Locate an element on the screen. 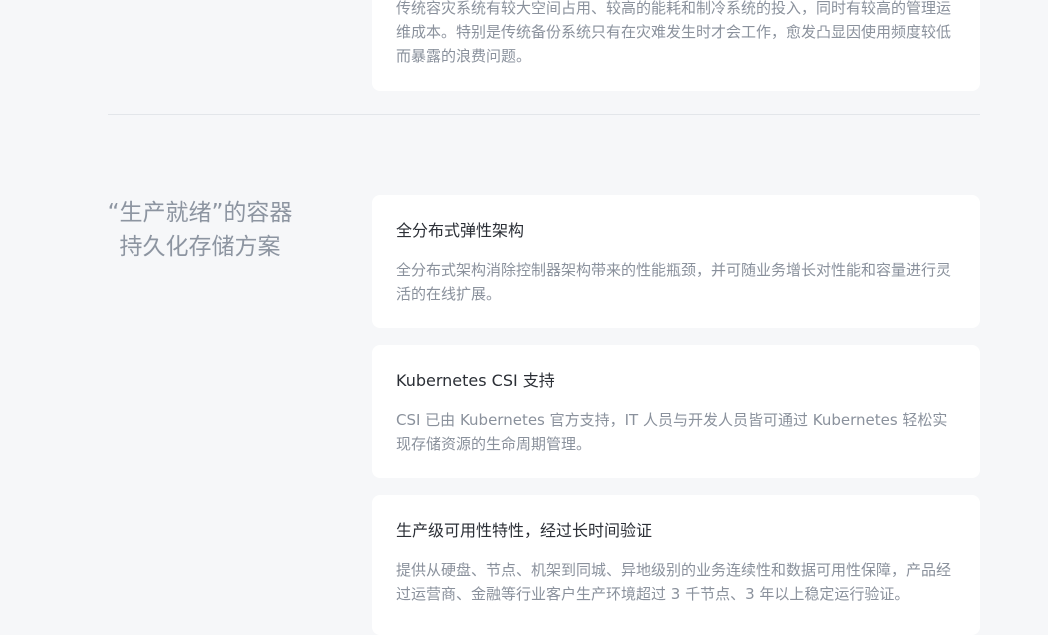 This screenshot has width=1048, height=635. section-title-line-1: “生产就绪”的容器 is located at coordinates (200, 213).